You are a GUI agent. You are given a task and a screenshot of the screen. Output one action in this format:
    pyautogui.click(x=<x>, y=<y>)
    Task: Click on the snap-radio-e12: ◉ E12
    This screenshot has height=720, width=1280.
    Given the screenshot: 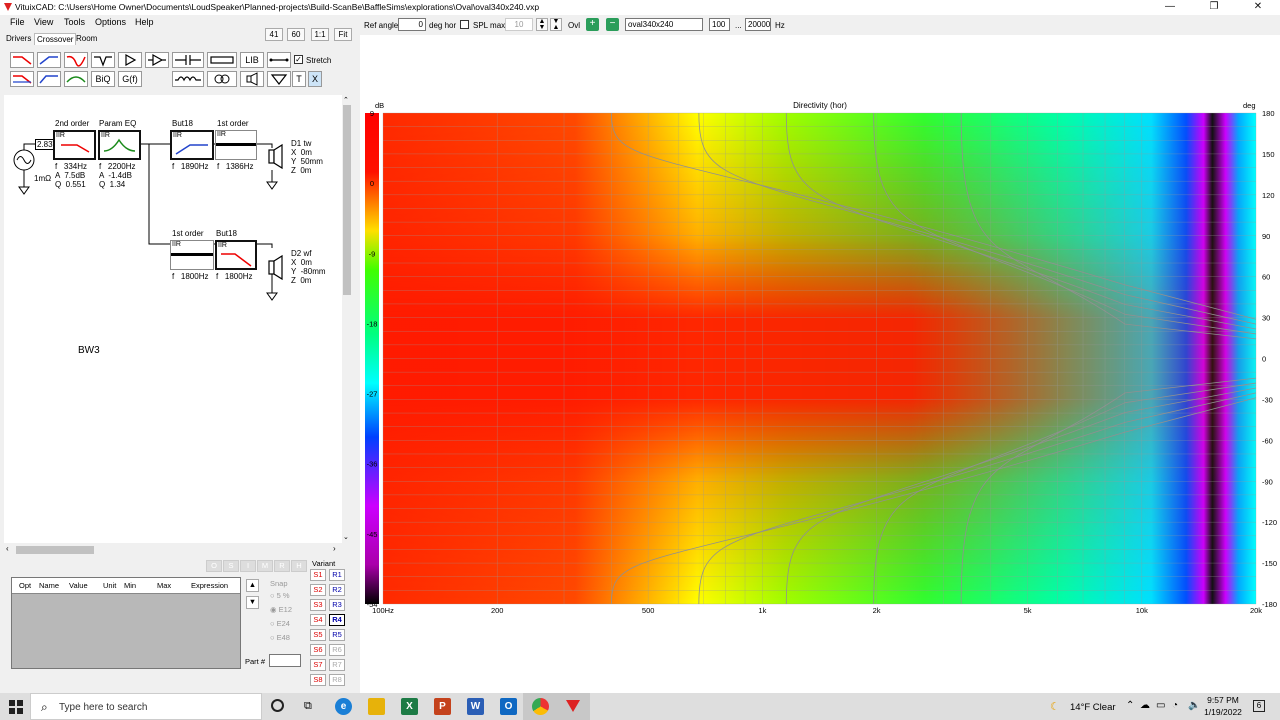 What is the action you would take?
    pyautogui.click(x=281, y=609)
    